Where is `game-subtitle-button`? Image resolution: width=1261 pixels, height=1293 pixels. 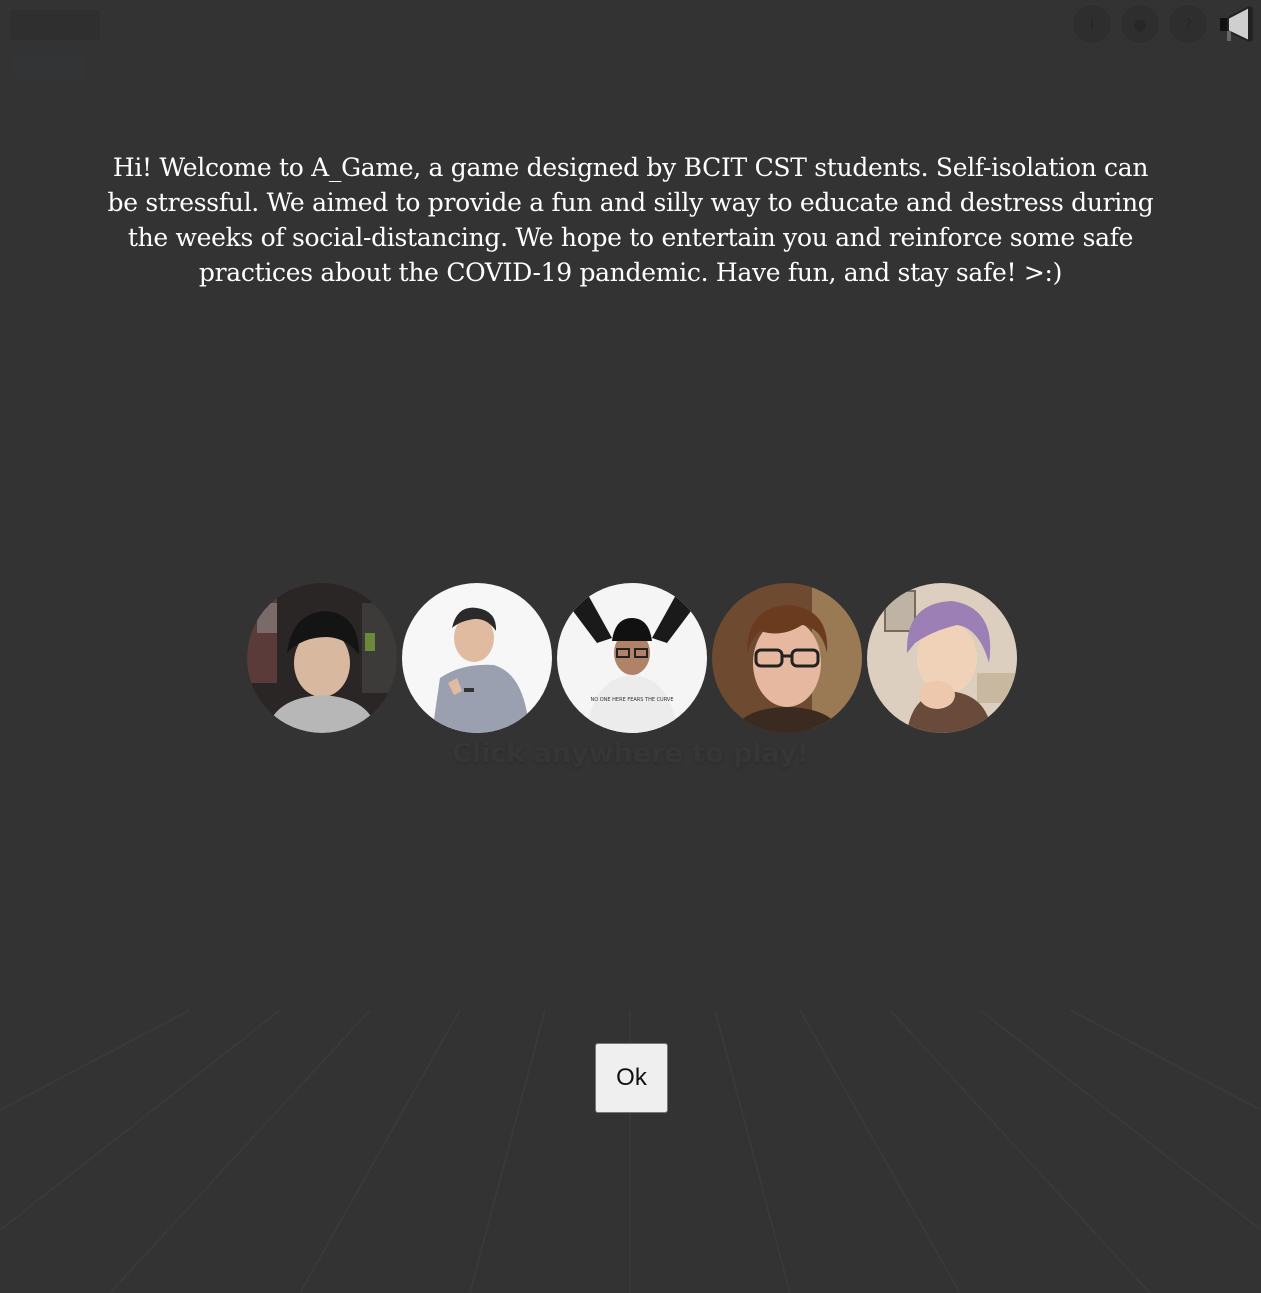
game-subtitle-button is located at coordinates (50, 67).